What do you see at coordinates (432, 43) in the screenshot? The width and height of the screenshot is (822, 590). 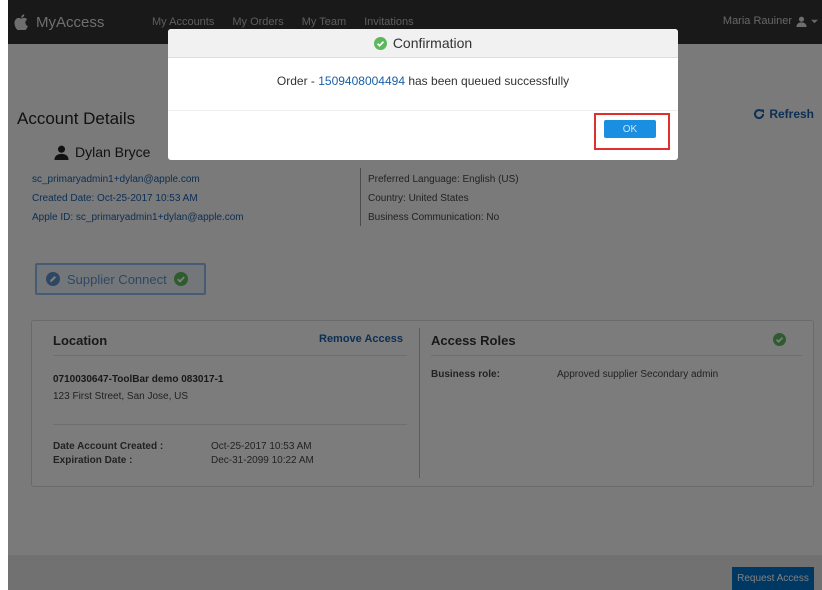 I see `dialog-title: Confirmation` at bounding box center [432, 43].